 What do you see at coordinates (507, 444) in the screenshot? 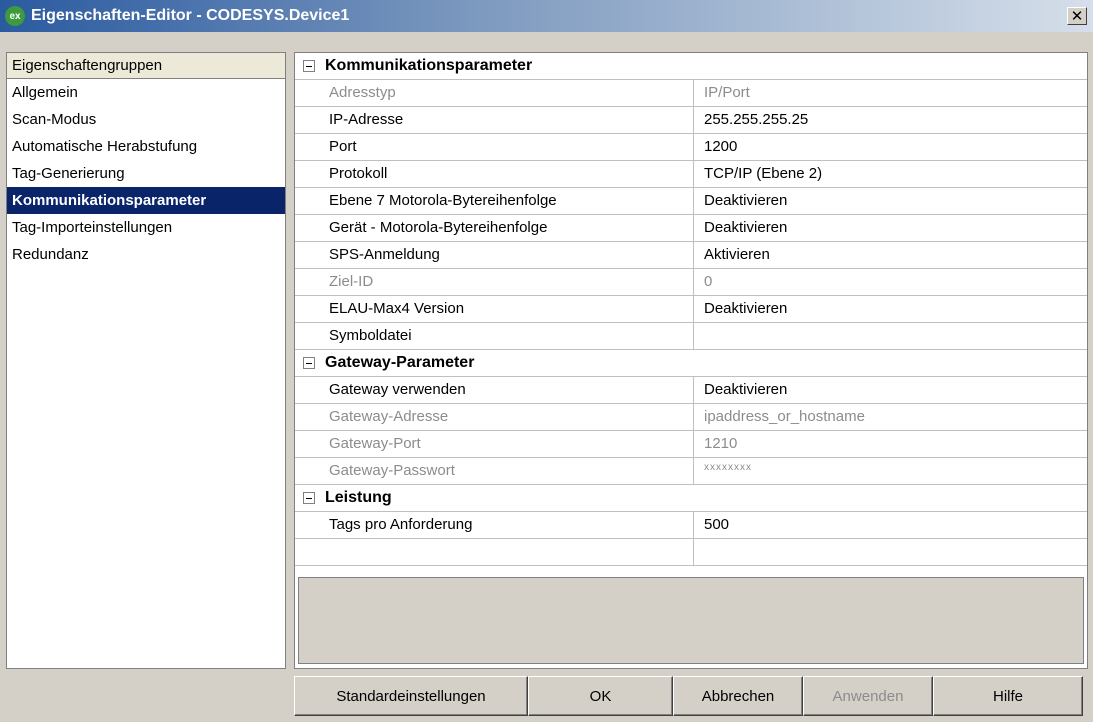
I see `property-name: Gateway-Port` at bounding box center [507, 444].